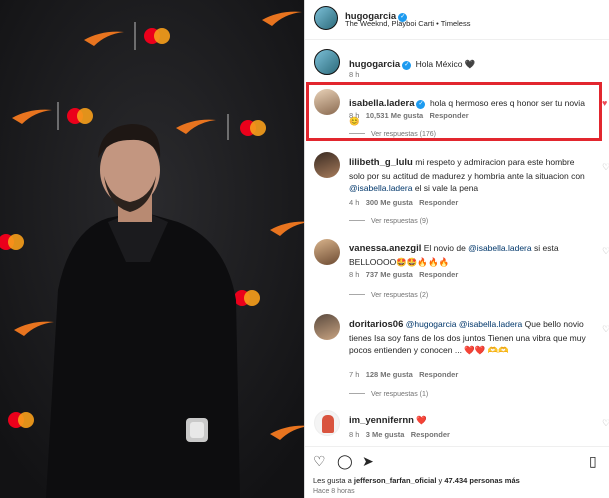  Describe the element at coordinates (389, 202) in the screenshot. I see `comment-likes: 300 Me gusta` at that location.